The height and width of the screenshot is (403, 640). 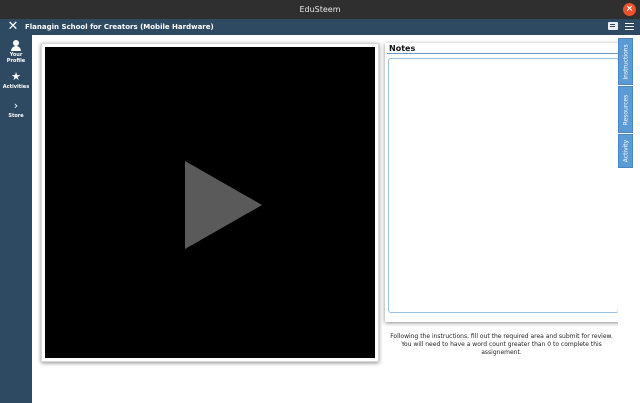 I want to click on footer, so click(x=336, y=388).